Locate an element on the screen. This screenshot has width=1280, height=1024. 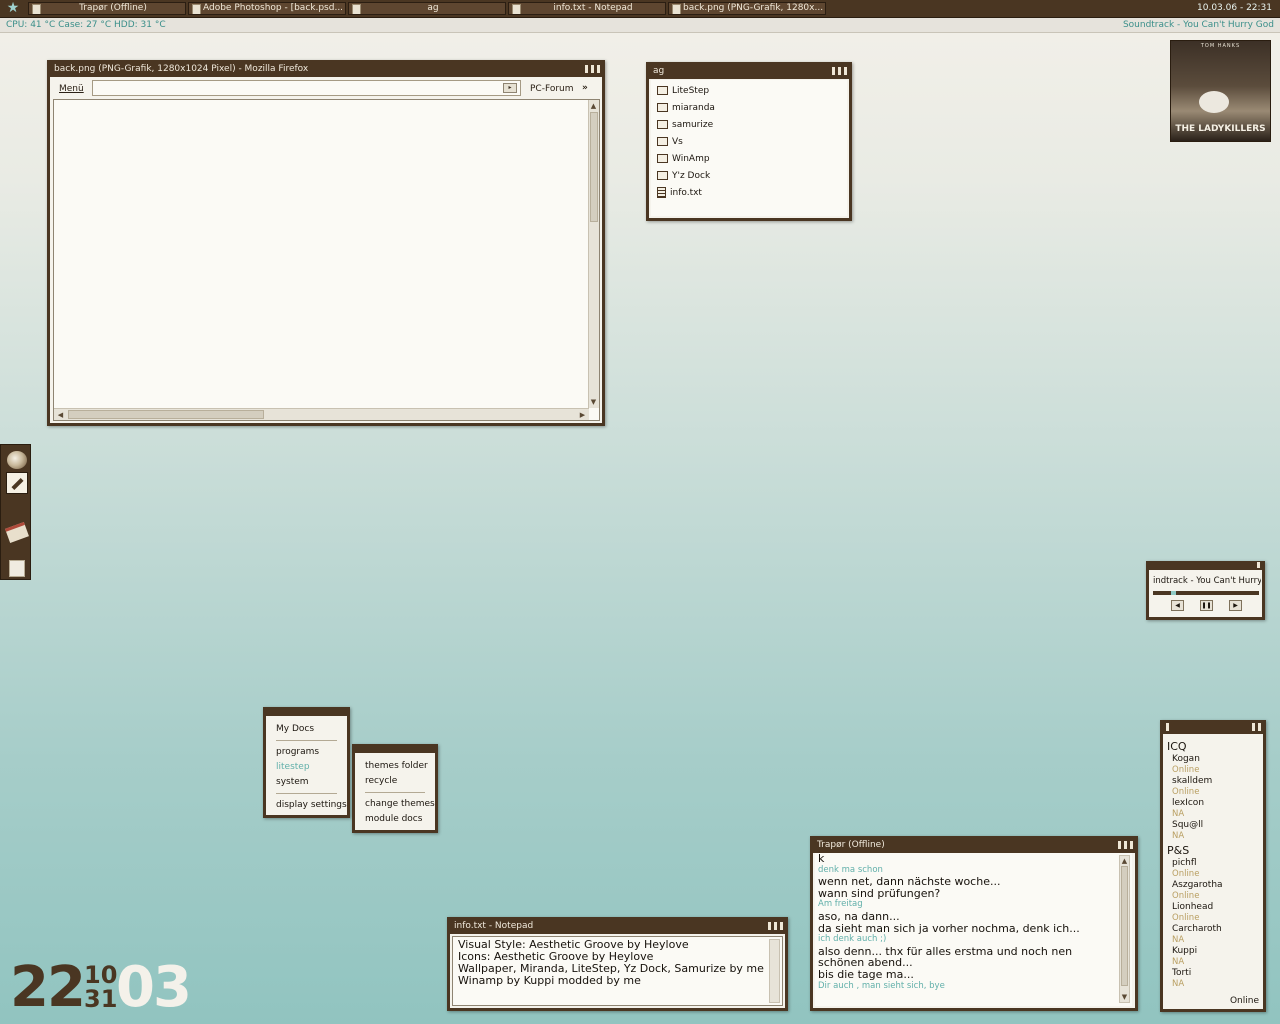
message-line: Dir auch , man sieht sich, bye is located at coordinates (881, 985).